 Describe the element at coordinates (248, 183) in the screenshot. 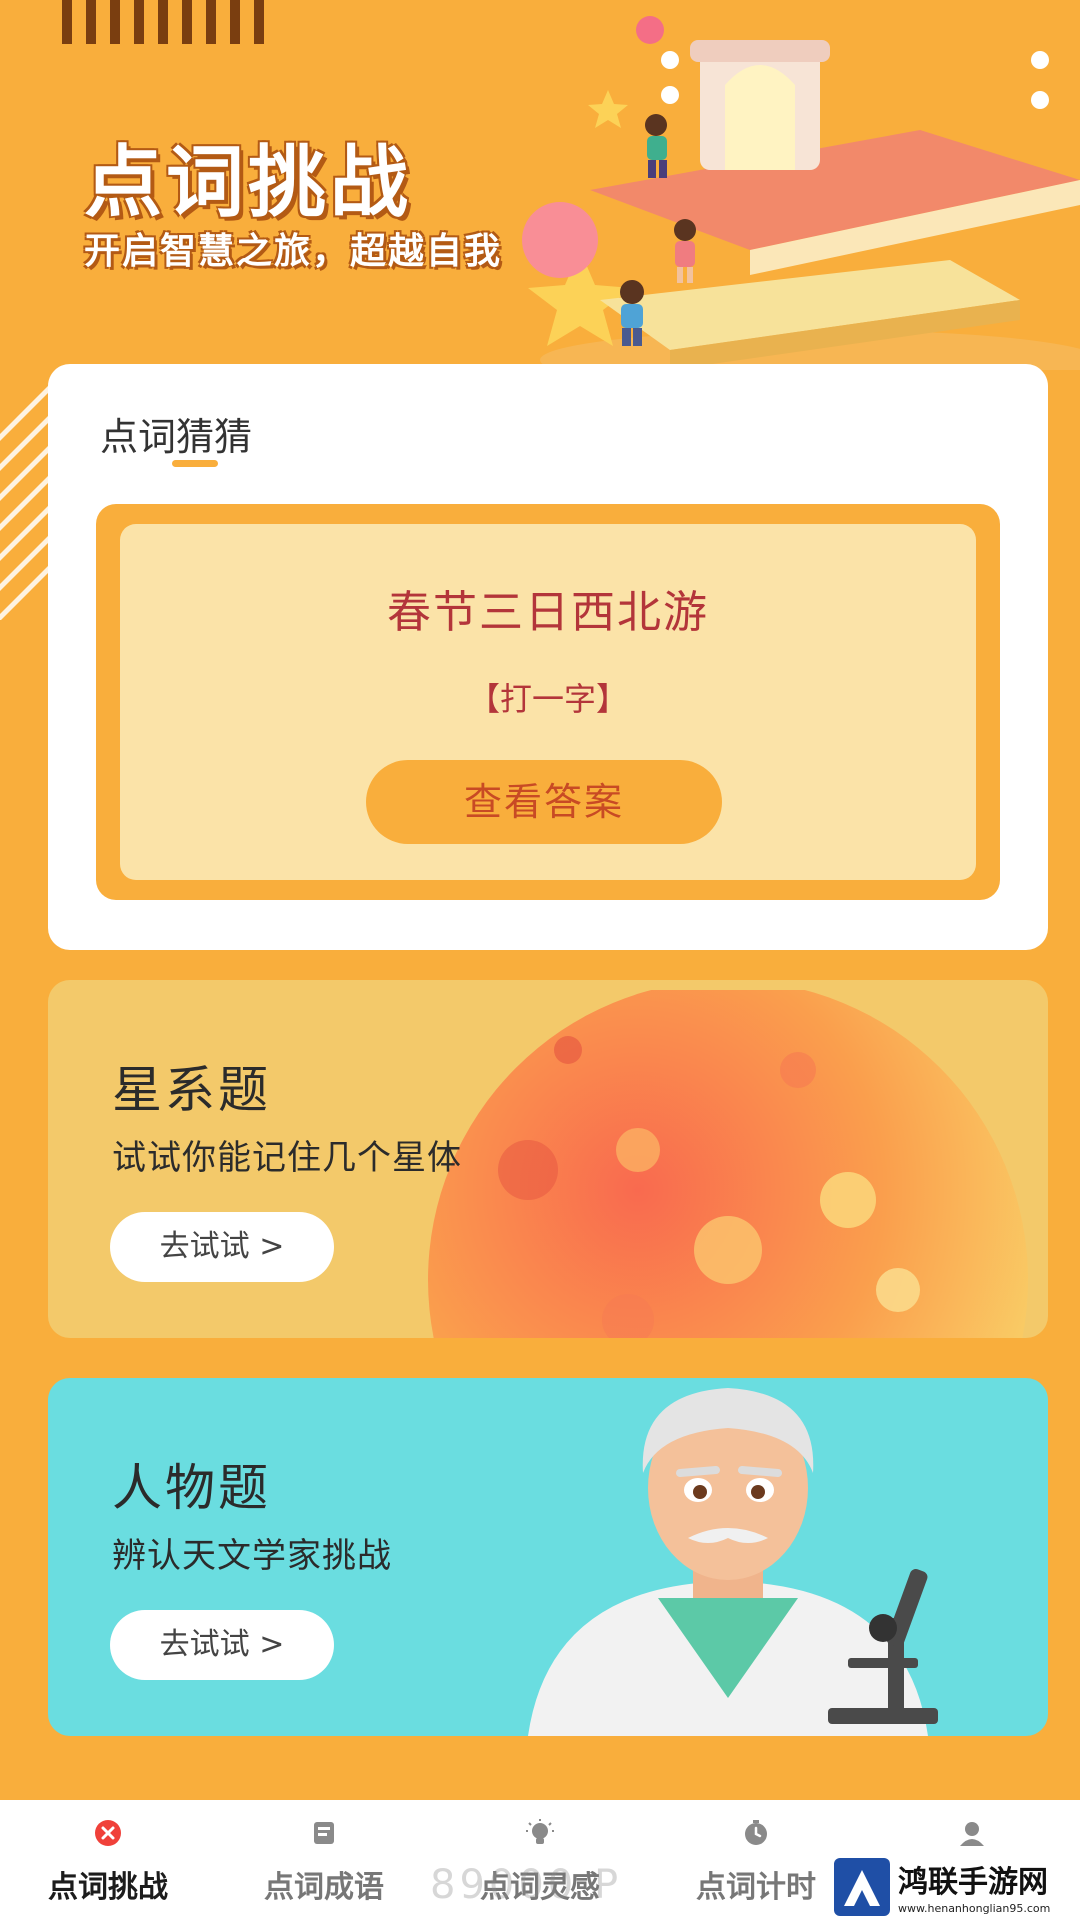

I see `hero-title: 点词挑战` at that location.